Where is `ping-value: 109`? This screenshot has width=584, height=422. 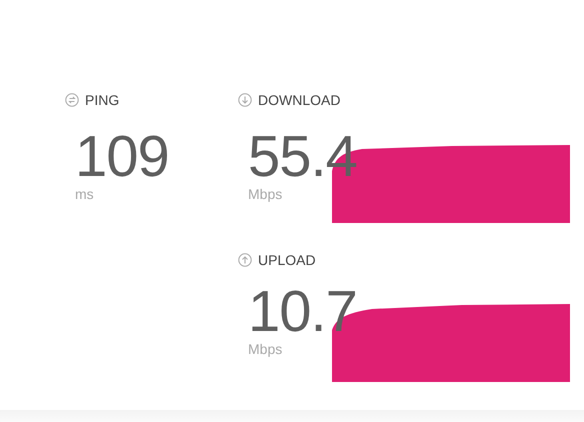
ping-value: 109 is located at coordinates (122, 157).